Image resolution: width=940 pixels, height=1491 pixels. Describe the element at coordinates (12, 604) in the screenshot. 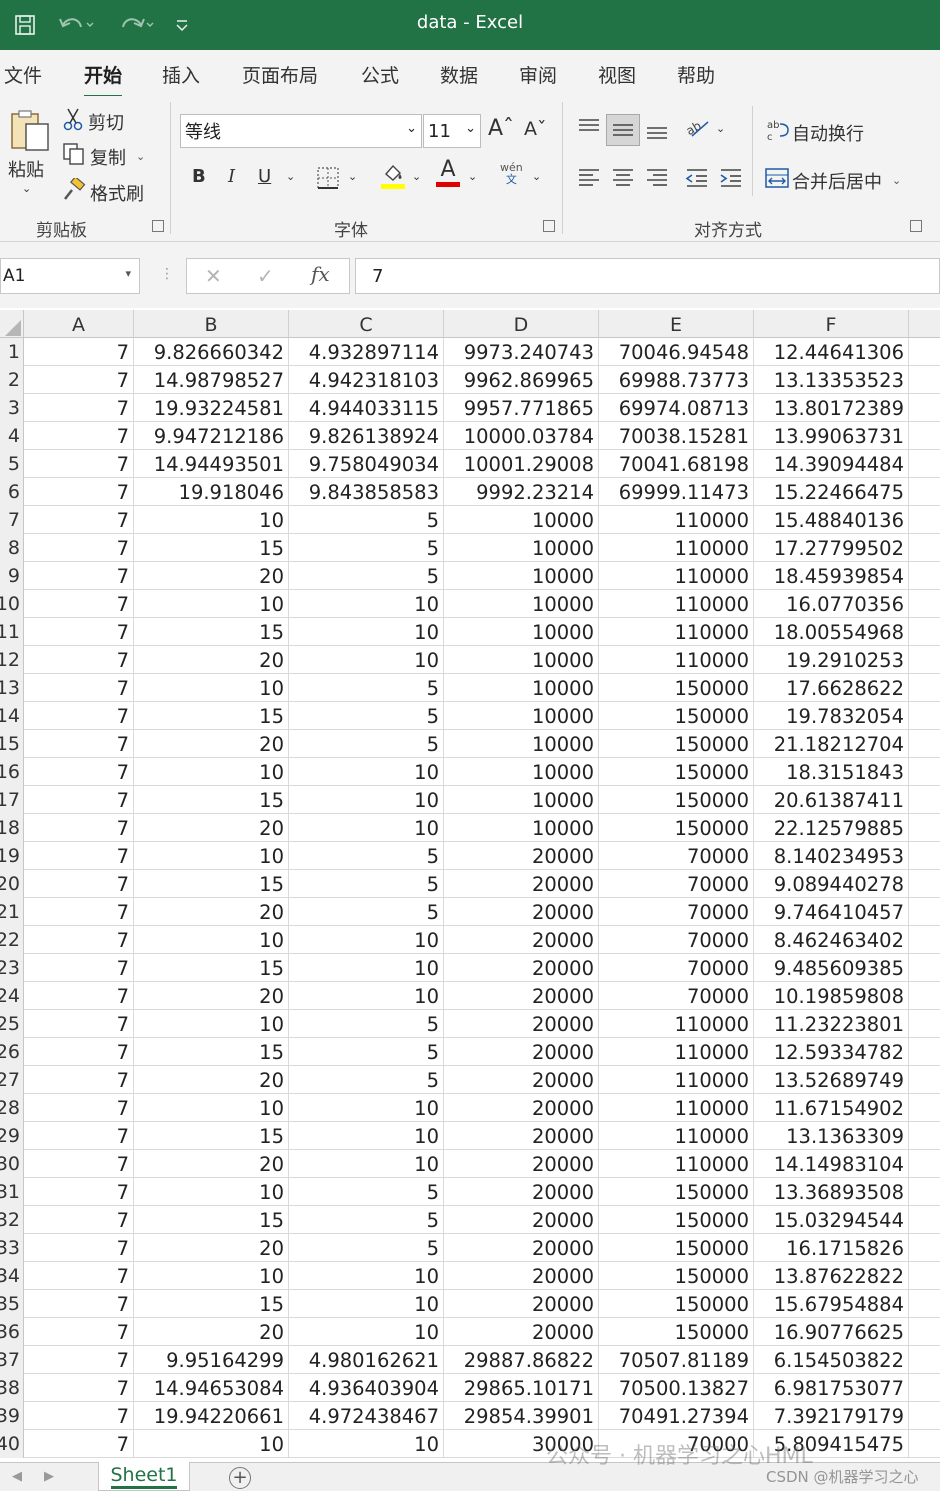

I see `row-header: 10` at that location.